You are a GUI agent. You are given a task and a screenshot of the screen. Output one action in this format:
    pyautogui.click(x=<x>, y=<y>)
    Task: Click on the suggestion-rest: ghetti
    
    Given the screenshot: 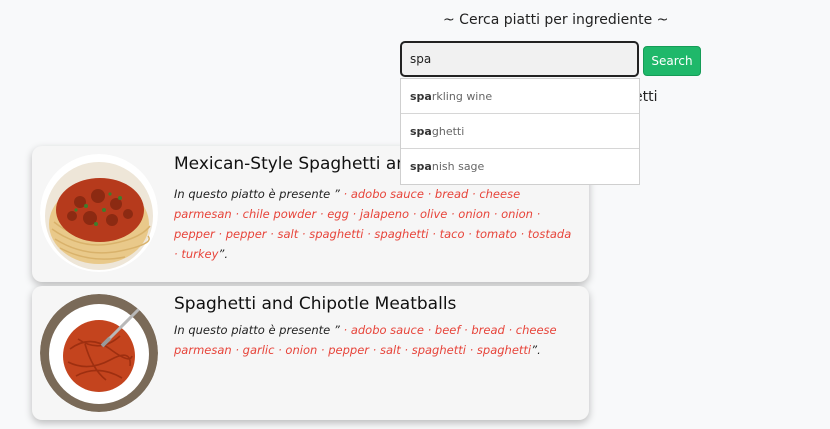 What is the action you would take?
    pyautogui.click(x=448, y=131)
    